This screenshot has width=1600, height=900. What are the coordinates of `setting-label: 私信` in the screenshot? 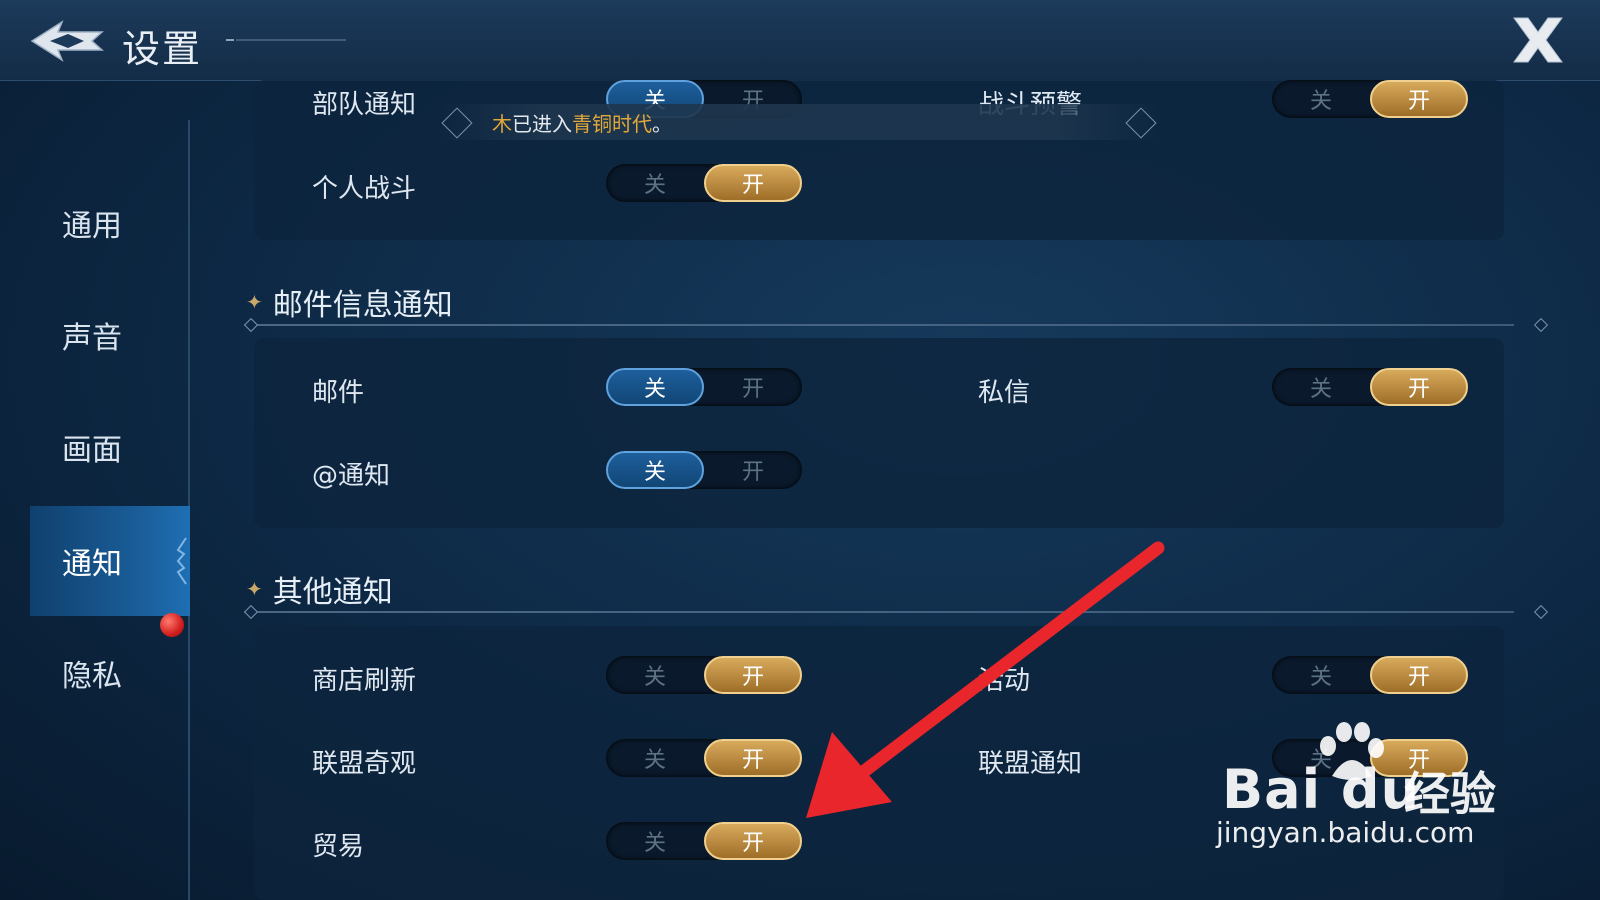 It's located at (1004, 393).